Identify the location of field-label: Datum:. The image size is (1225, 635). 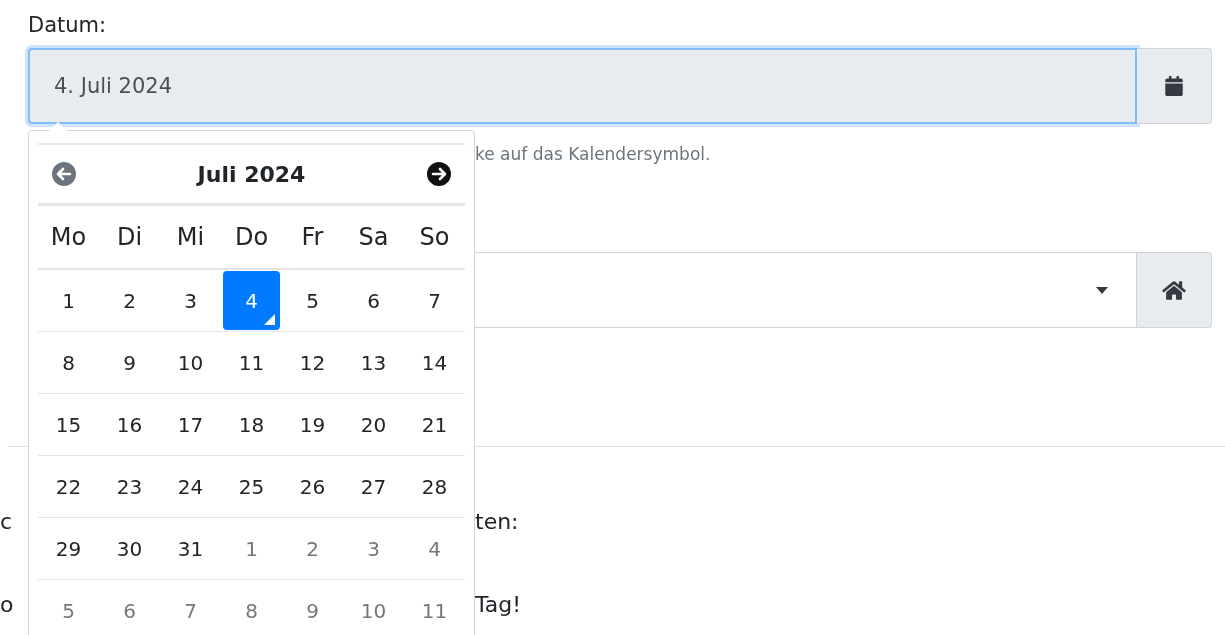
(67, 25).